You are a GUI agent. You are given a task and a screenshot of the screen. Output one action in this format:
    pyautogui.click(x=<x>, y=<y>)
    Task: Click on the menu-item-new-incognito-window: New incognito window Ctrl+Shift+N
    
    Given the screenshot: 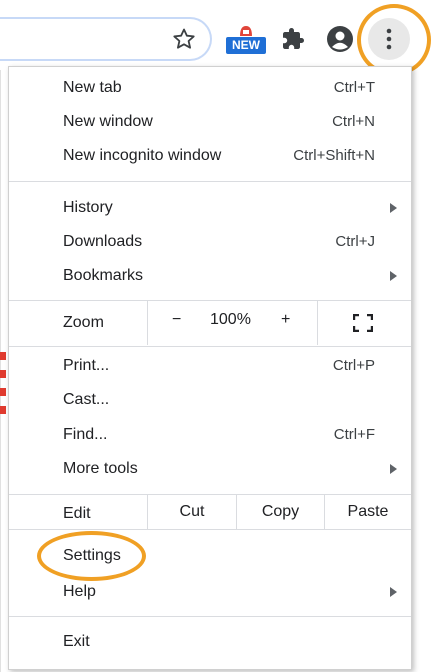 What is the action you would take?
    pyautogui.click(x=210, y=156)
    